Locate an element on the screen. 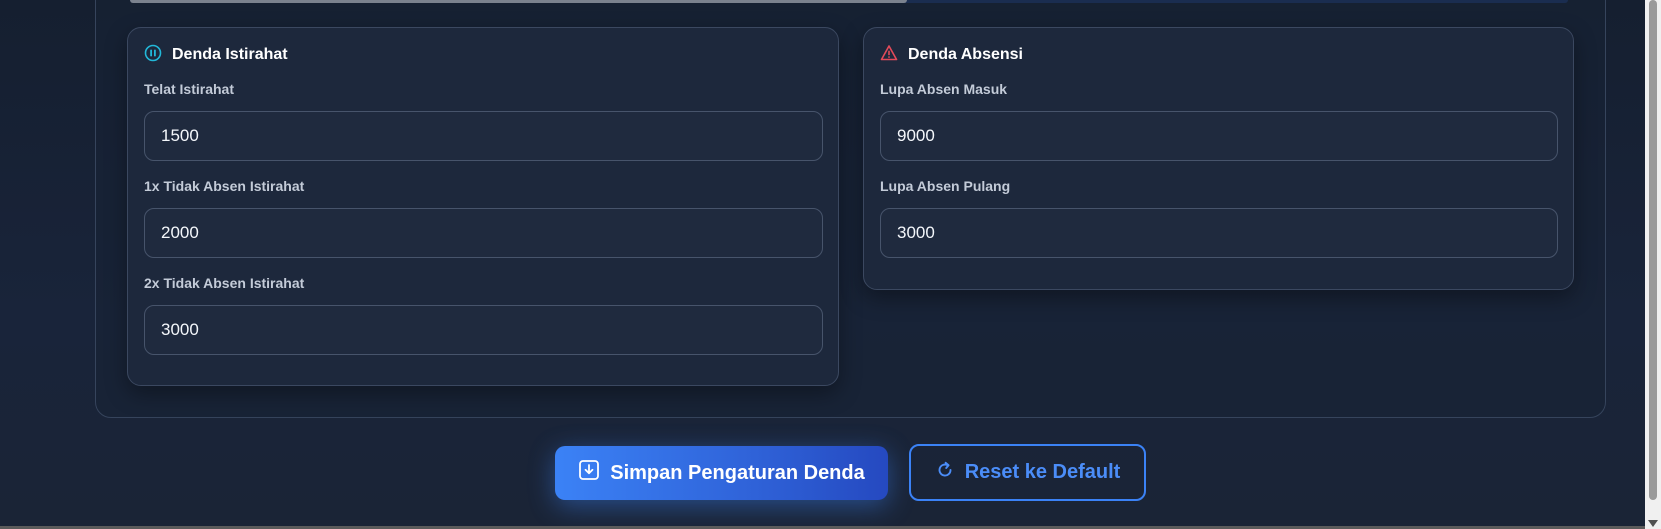 This screenshot has height=529, width=1661. label-1x-tidak-absen-istirahat: 1x Tidak Absen Istirahat is located at coordinates (224, 186).